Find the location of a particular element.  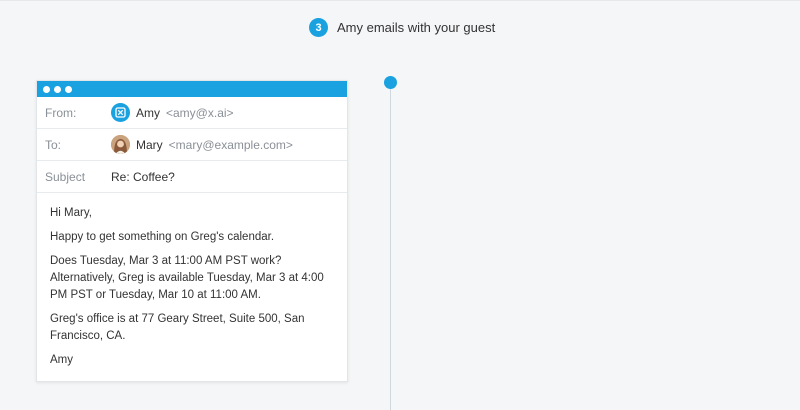

step-title: Amy emails with your guest is located at coordinates (416, 27).